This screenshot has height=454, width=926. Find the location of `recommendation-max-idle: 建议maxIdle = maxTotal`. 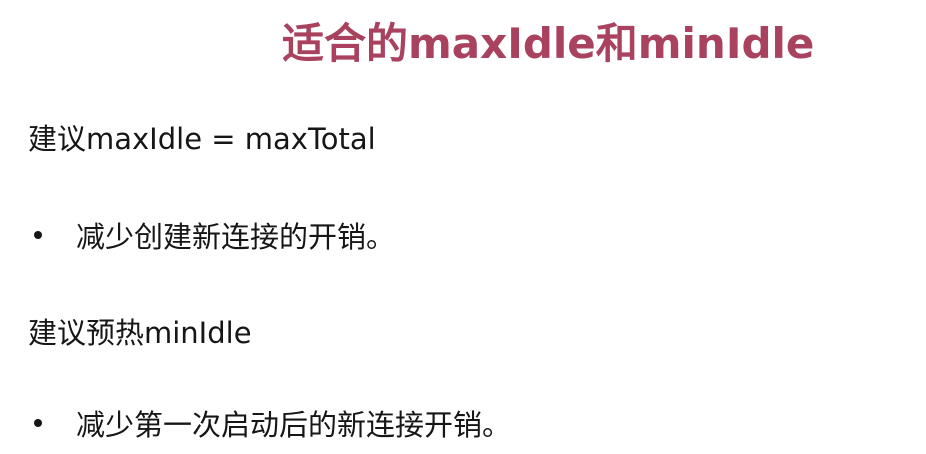

recommendation-max-idle: 建议maxIdle = maxTotal is located at coordinates (202, 139).